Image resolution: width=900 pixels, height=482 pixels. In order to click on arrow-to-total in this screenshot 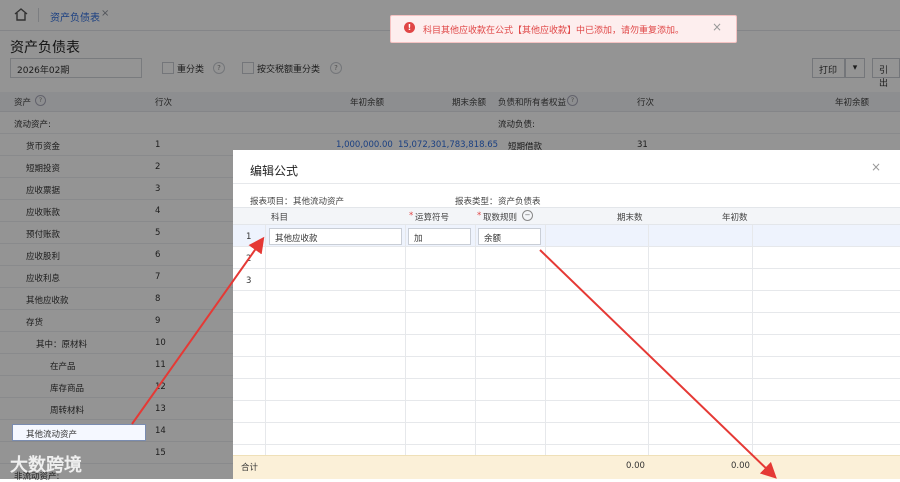, I will do `click(658, 364)`.